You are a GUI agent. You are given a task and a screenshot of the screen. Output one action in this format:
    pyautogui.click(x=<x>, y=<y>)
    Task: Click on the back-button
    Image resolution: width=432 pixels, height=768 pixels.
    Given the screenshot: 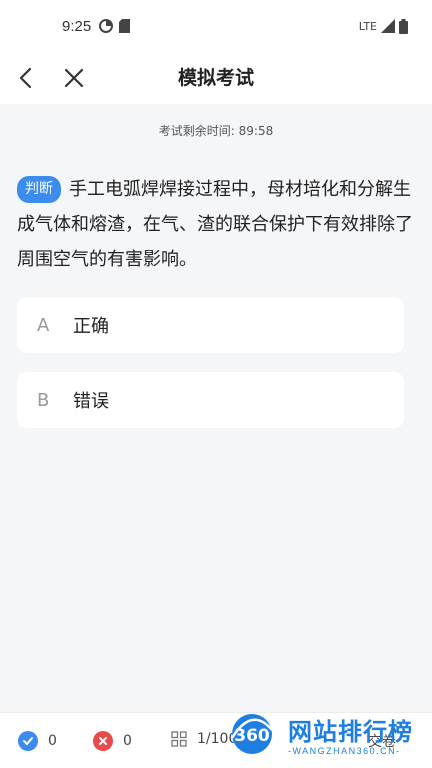 What is the action you would take?
    pyautogui.click(x=26, y=78)
    